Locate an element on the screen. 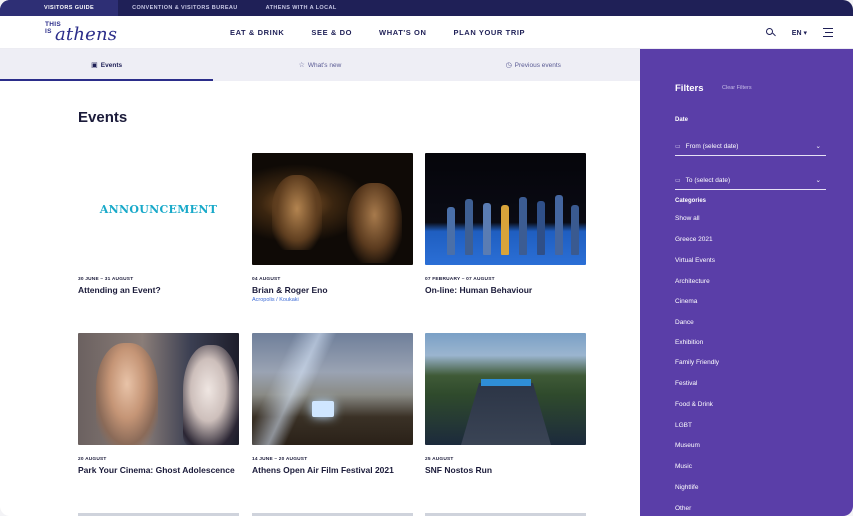  nav-item-see-do: SEE & DO is located at coordinates (331, 32).